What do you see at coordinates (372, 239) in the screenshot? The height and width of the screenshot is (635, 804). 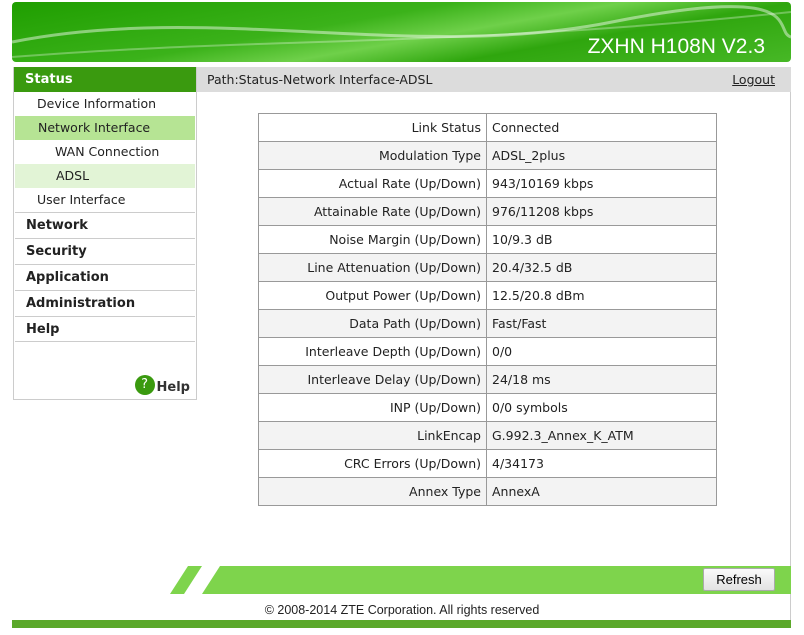 I see `row-label: Noise Margin (Up/Down)` at bounding box center [372, 239].